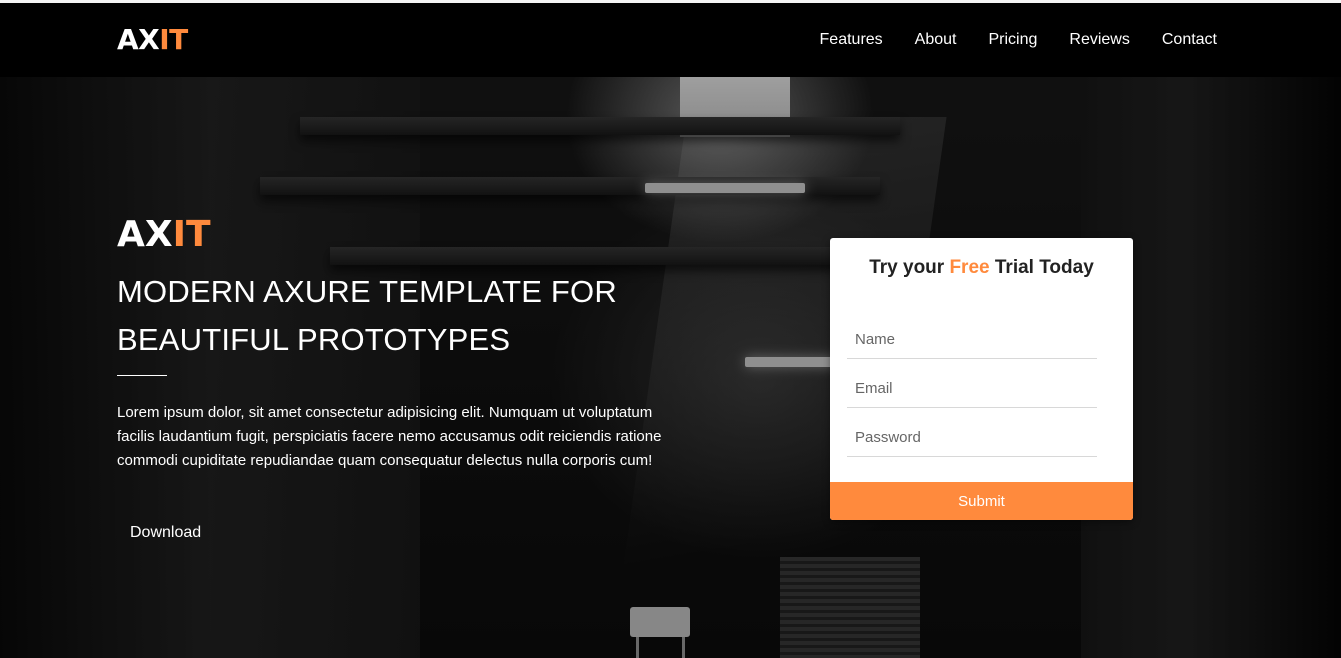 This screenshot has width=1341, height=658. I want to click on trial-title-before: Try your, so click(909, 267).